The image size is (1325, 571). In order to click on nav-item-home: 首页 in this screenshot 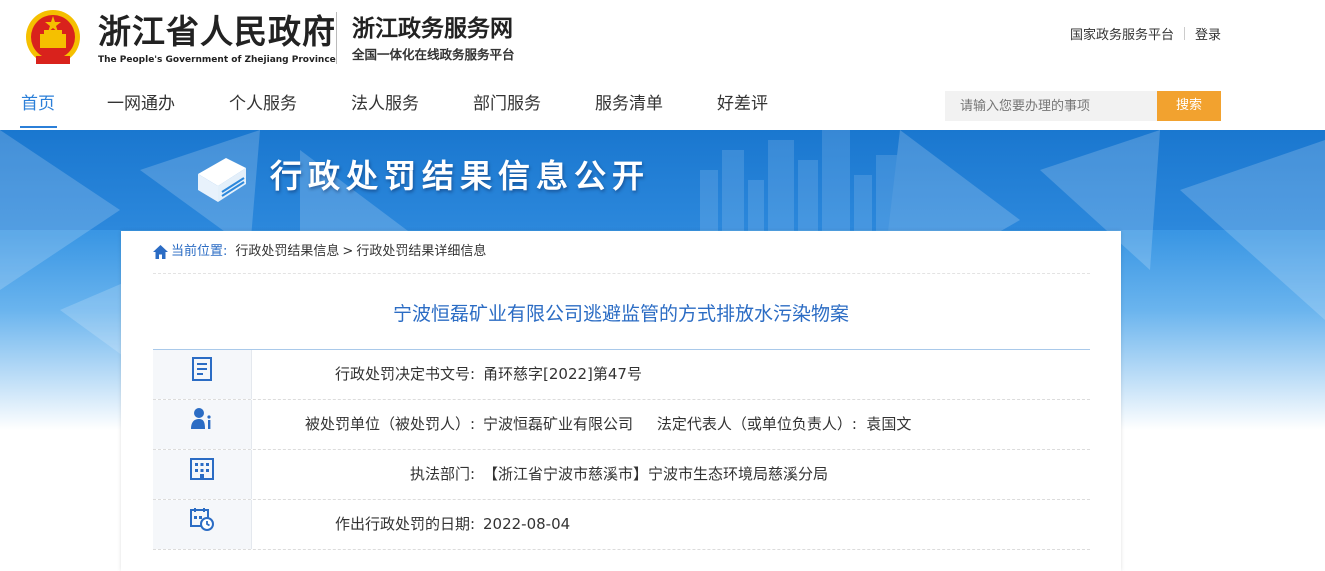, I will do `click(38, 104)`.